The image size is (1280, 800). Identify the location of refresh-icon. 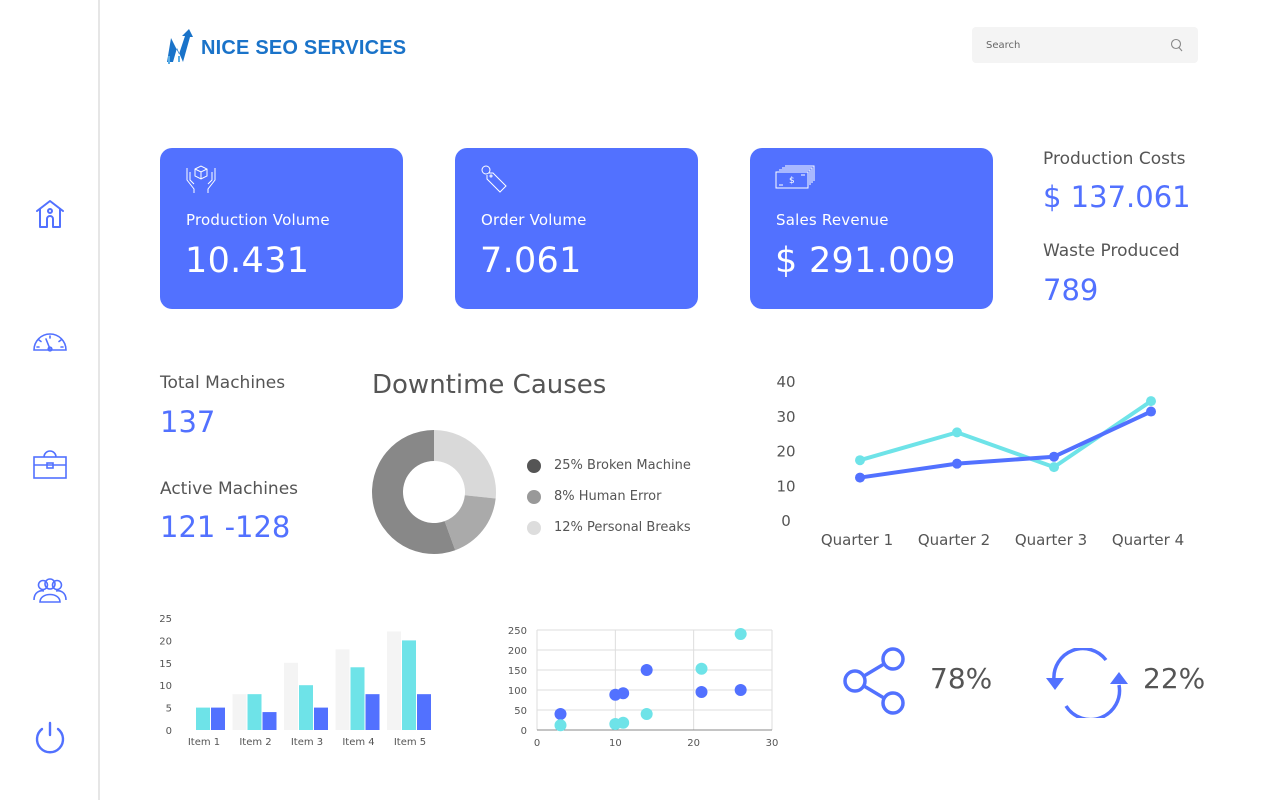
(1087, 683).